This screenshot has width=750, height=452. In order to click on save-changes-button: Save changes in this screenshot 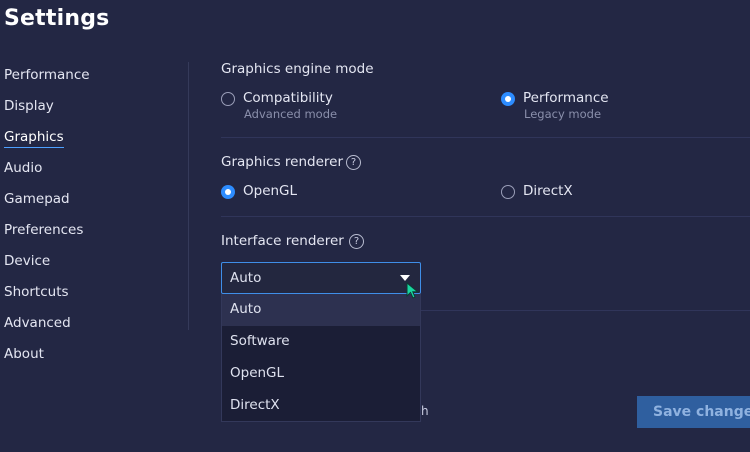, I will do `click(693, 412)`.